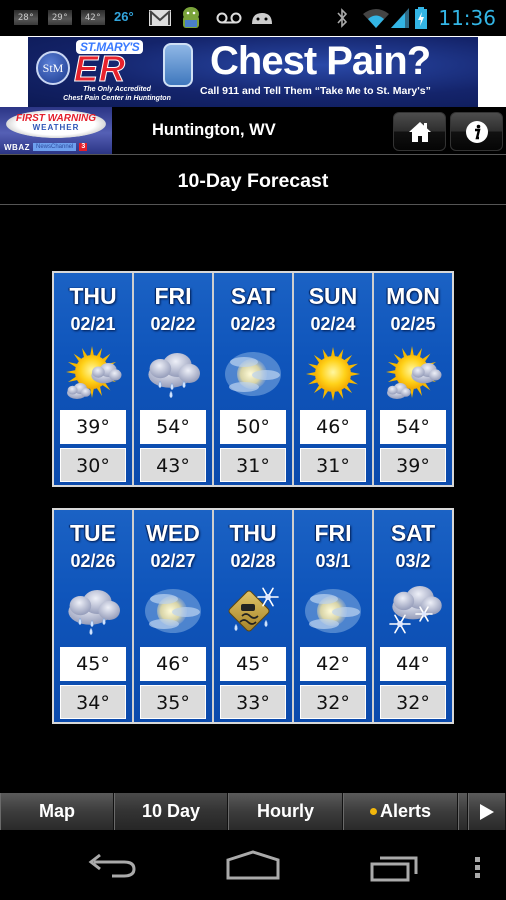 This screenshot has height=900, width=506. Describe the element at coordinates (373, 811) in the screenshot. I see `alert-indicator-dot` at that location.